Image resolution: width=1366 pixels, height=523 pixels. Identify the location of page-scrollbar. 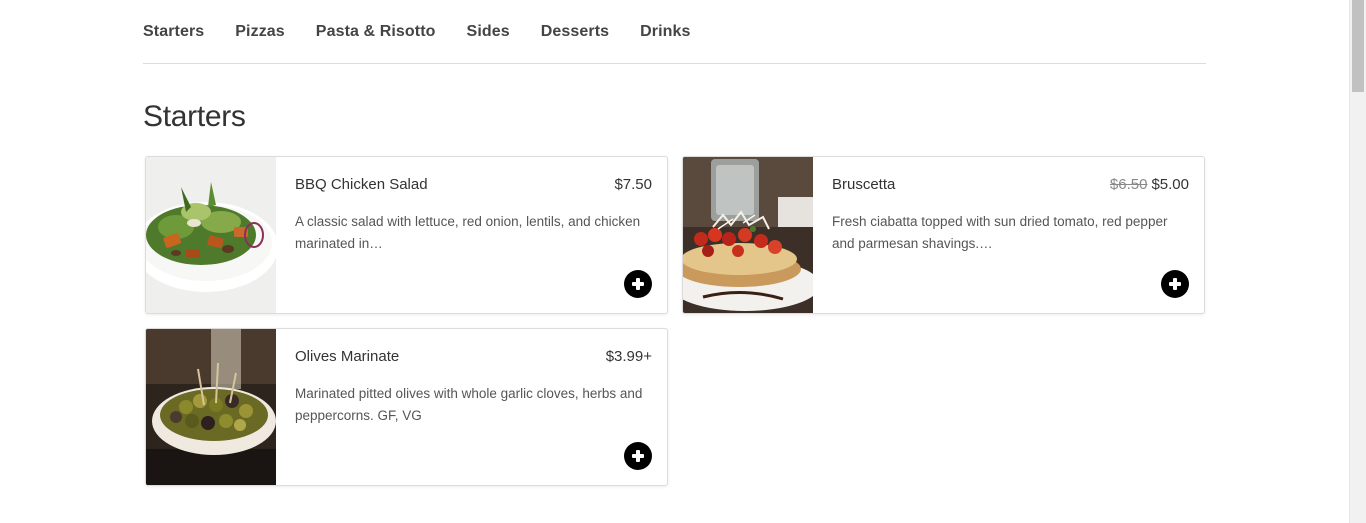
(1357, 261).